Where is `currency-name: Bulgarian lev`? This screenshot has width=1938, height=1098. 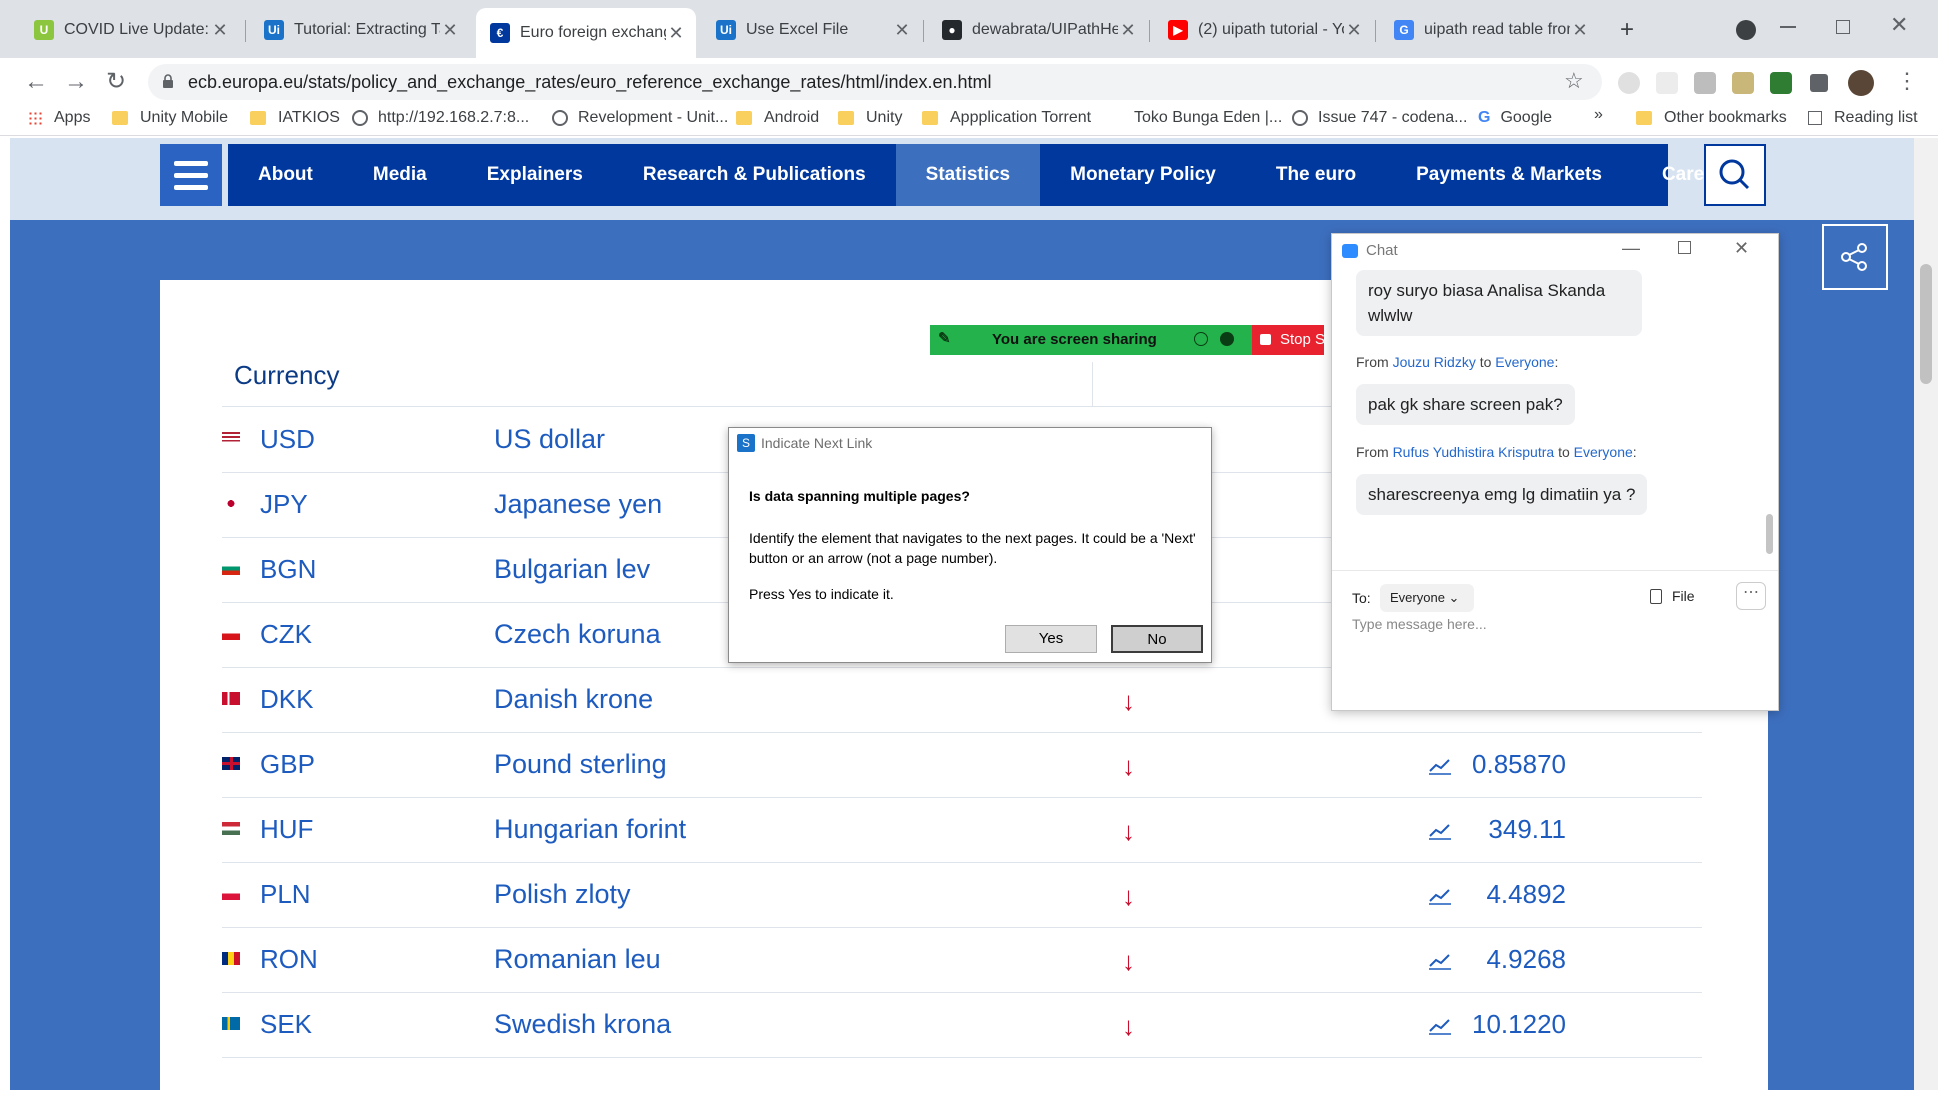 currency-name: Bulgarian lev is located at coordinates (572, 569).